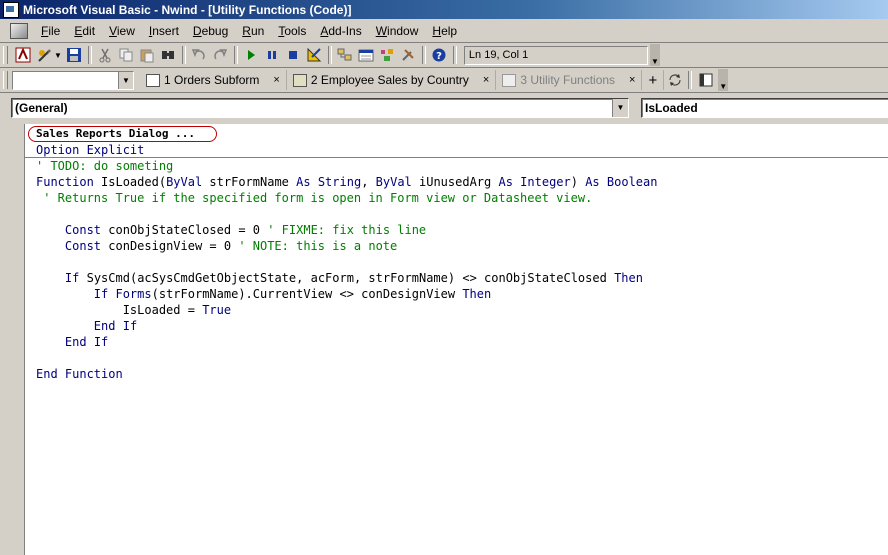 The width and height of the screenshot is (888, 555). I want to click on object-browser-icon, so click(387, 55).